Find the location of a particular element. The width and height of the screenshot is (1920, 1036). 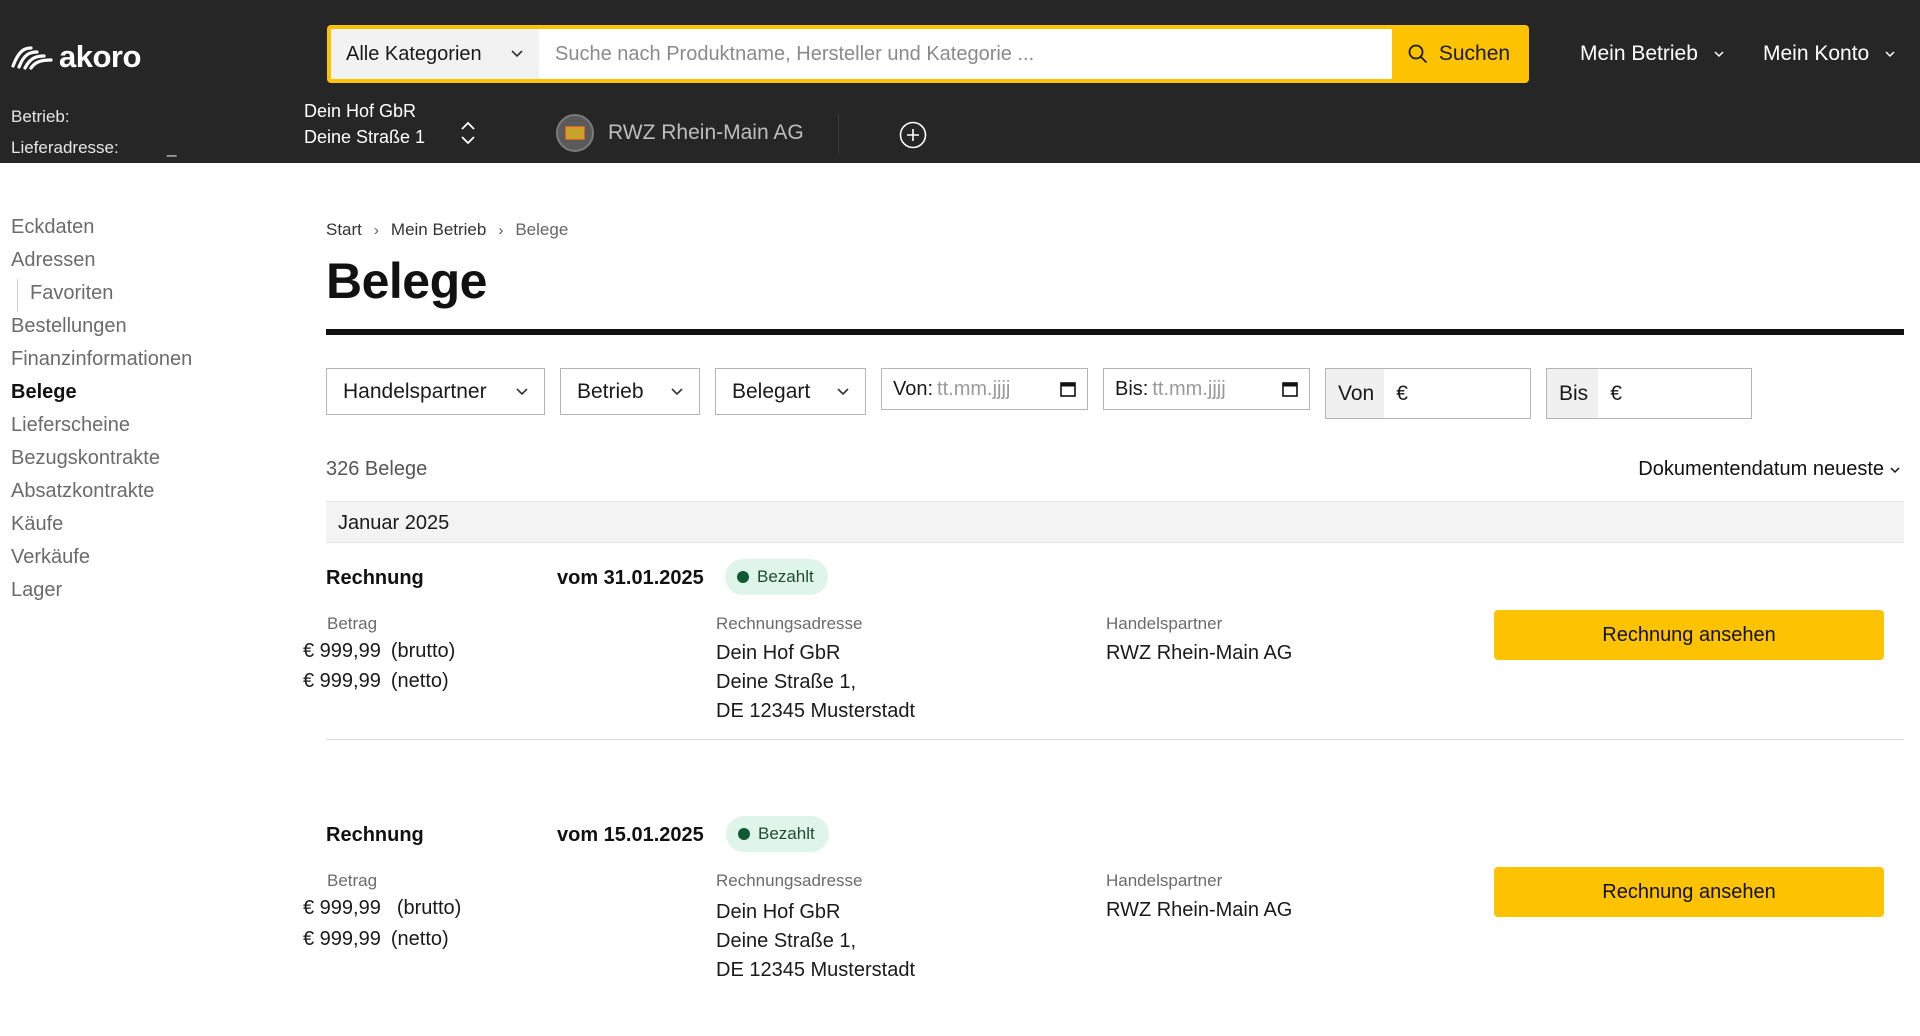

month-group-header: Januar 2025 is located at coordinates (1115, 522).